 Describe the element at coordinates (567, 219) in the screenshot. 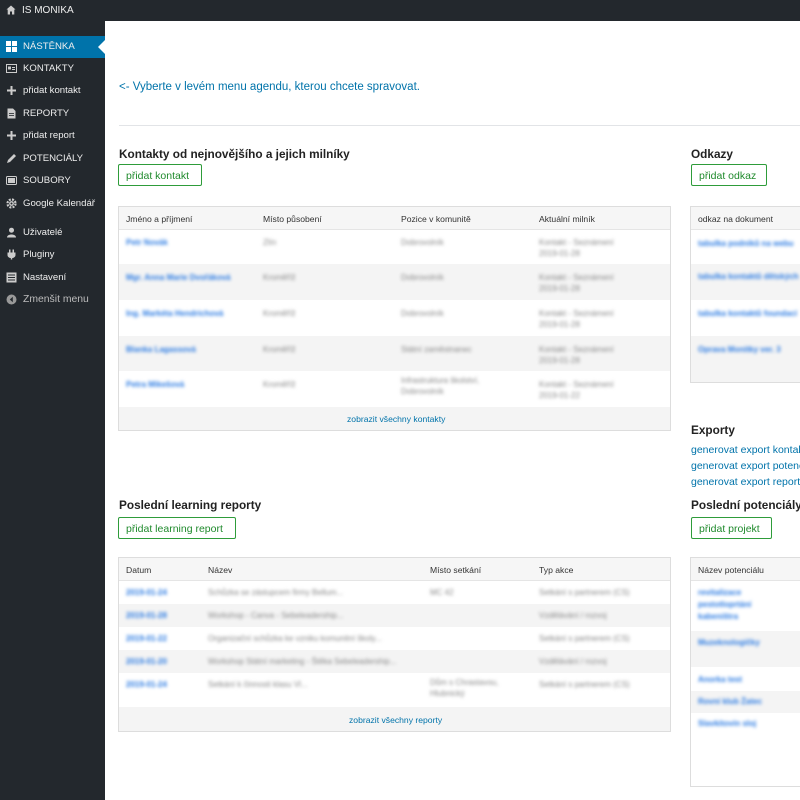

I see `column-header-milestone: Aktuální milník` at that location.